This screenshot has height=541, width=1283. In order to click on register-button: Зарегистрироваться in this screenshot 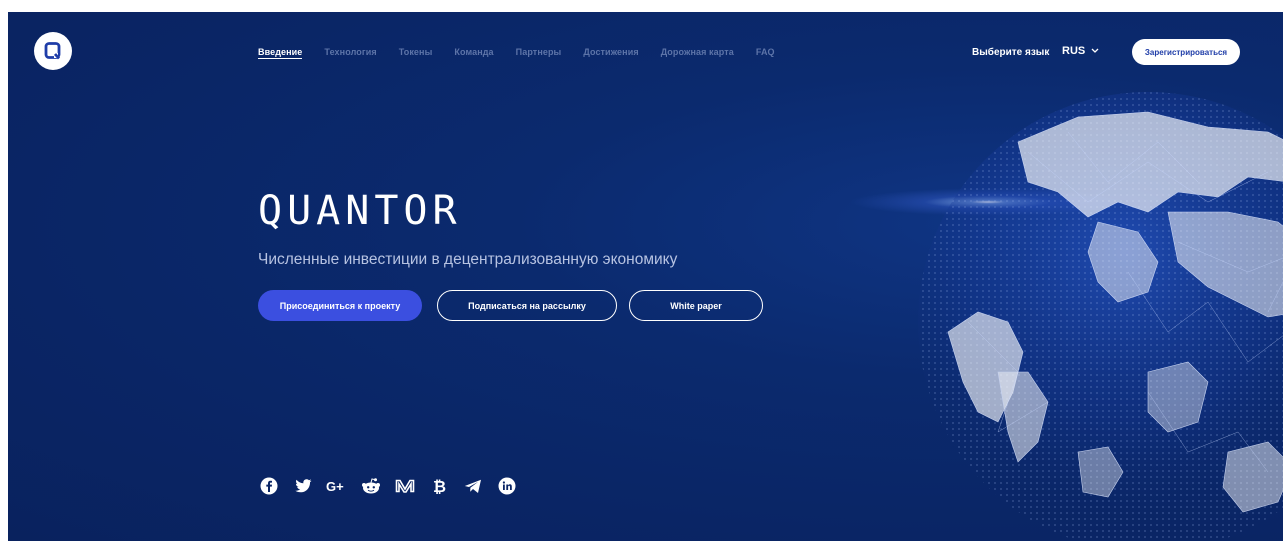, I will do `click(1186, 52)`.